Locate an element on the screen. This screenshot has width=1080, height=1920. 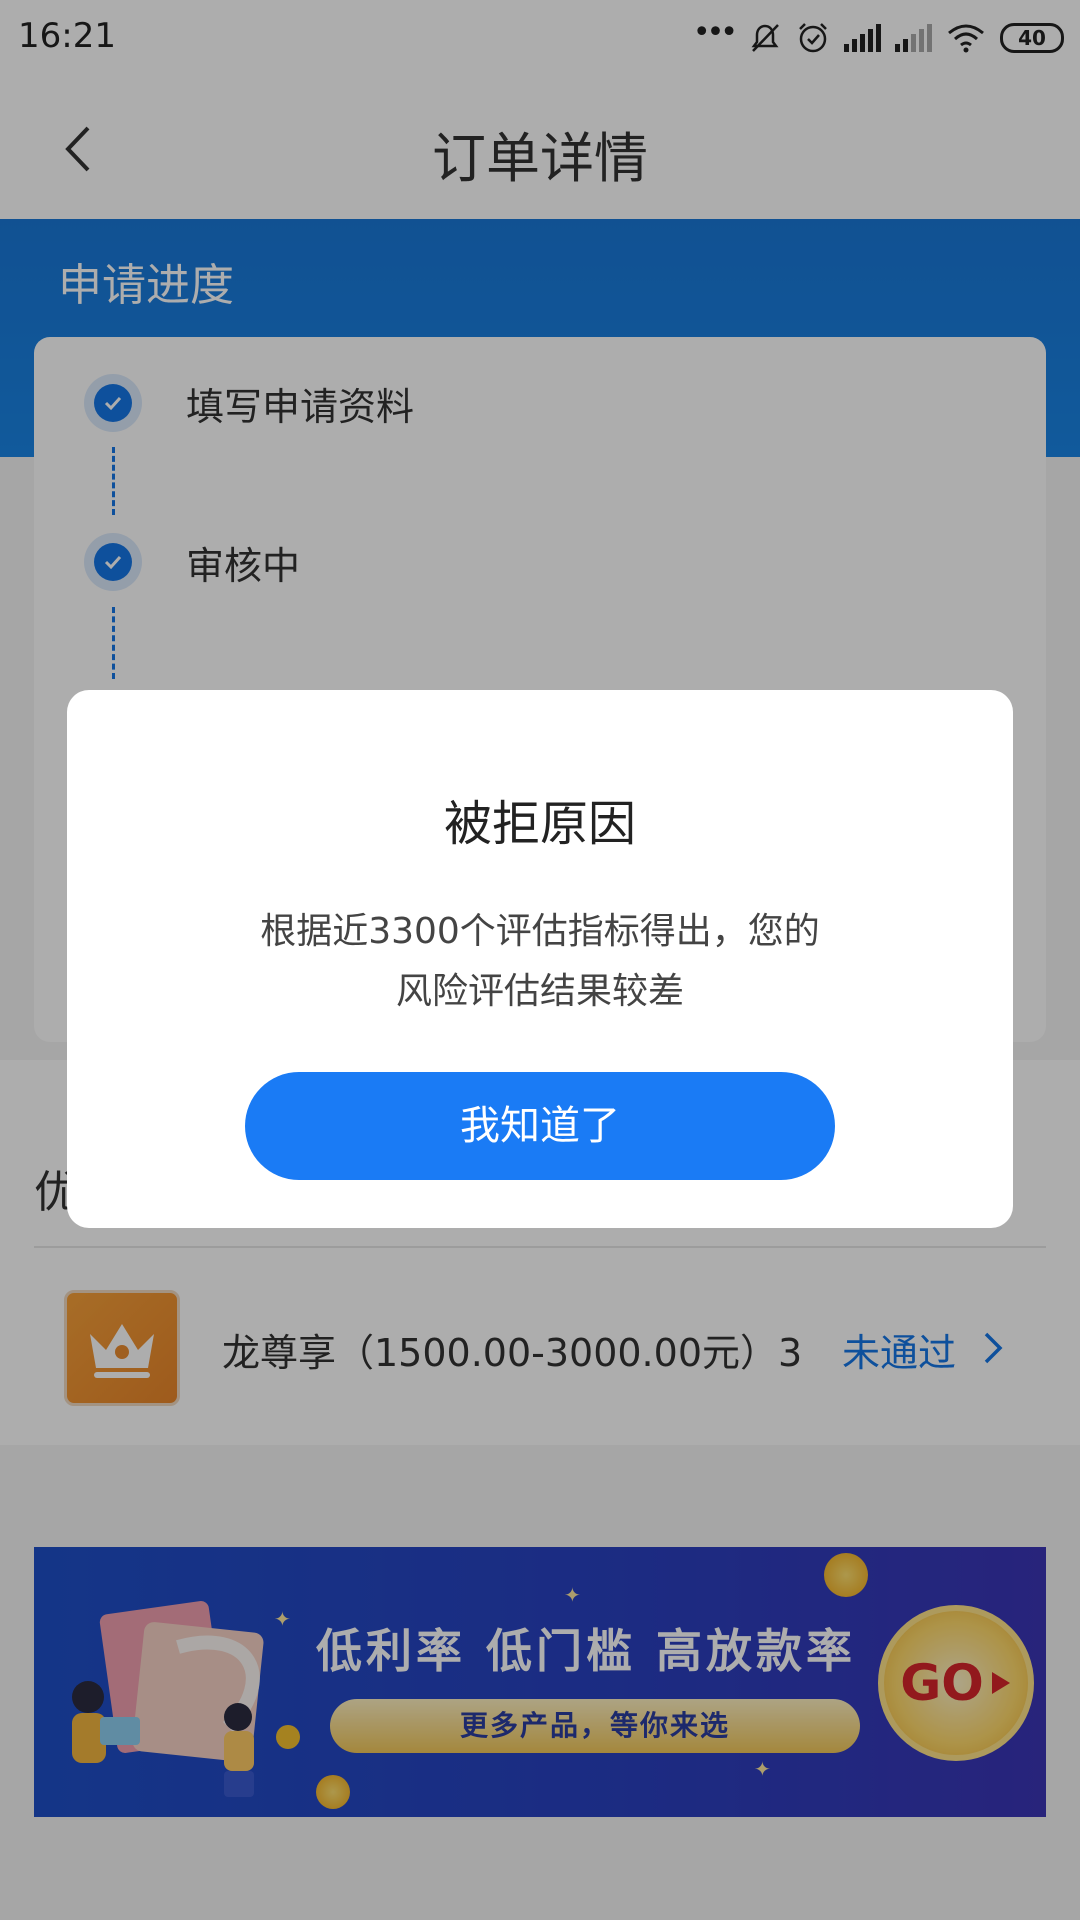
acknowledge-button: 我知道了 is located at coordinates (540, 1126).